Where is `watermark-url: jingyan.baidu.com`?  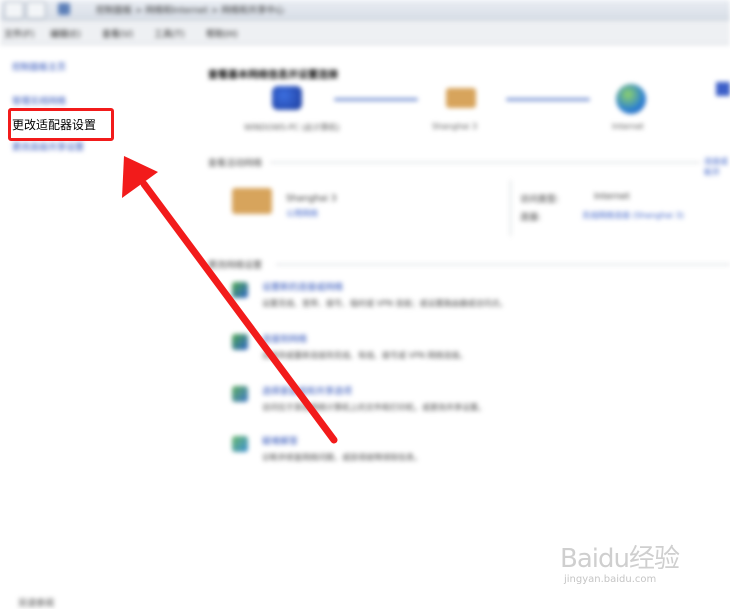
watermark-url: jingyan.baidu.com is located at coordinates (610, 579).